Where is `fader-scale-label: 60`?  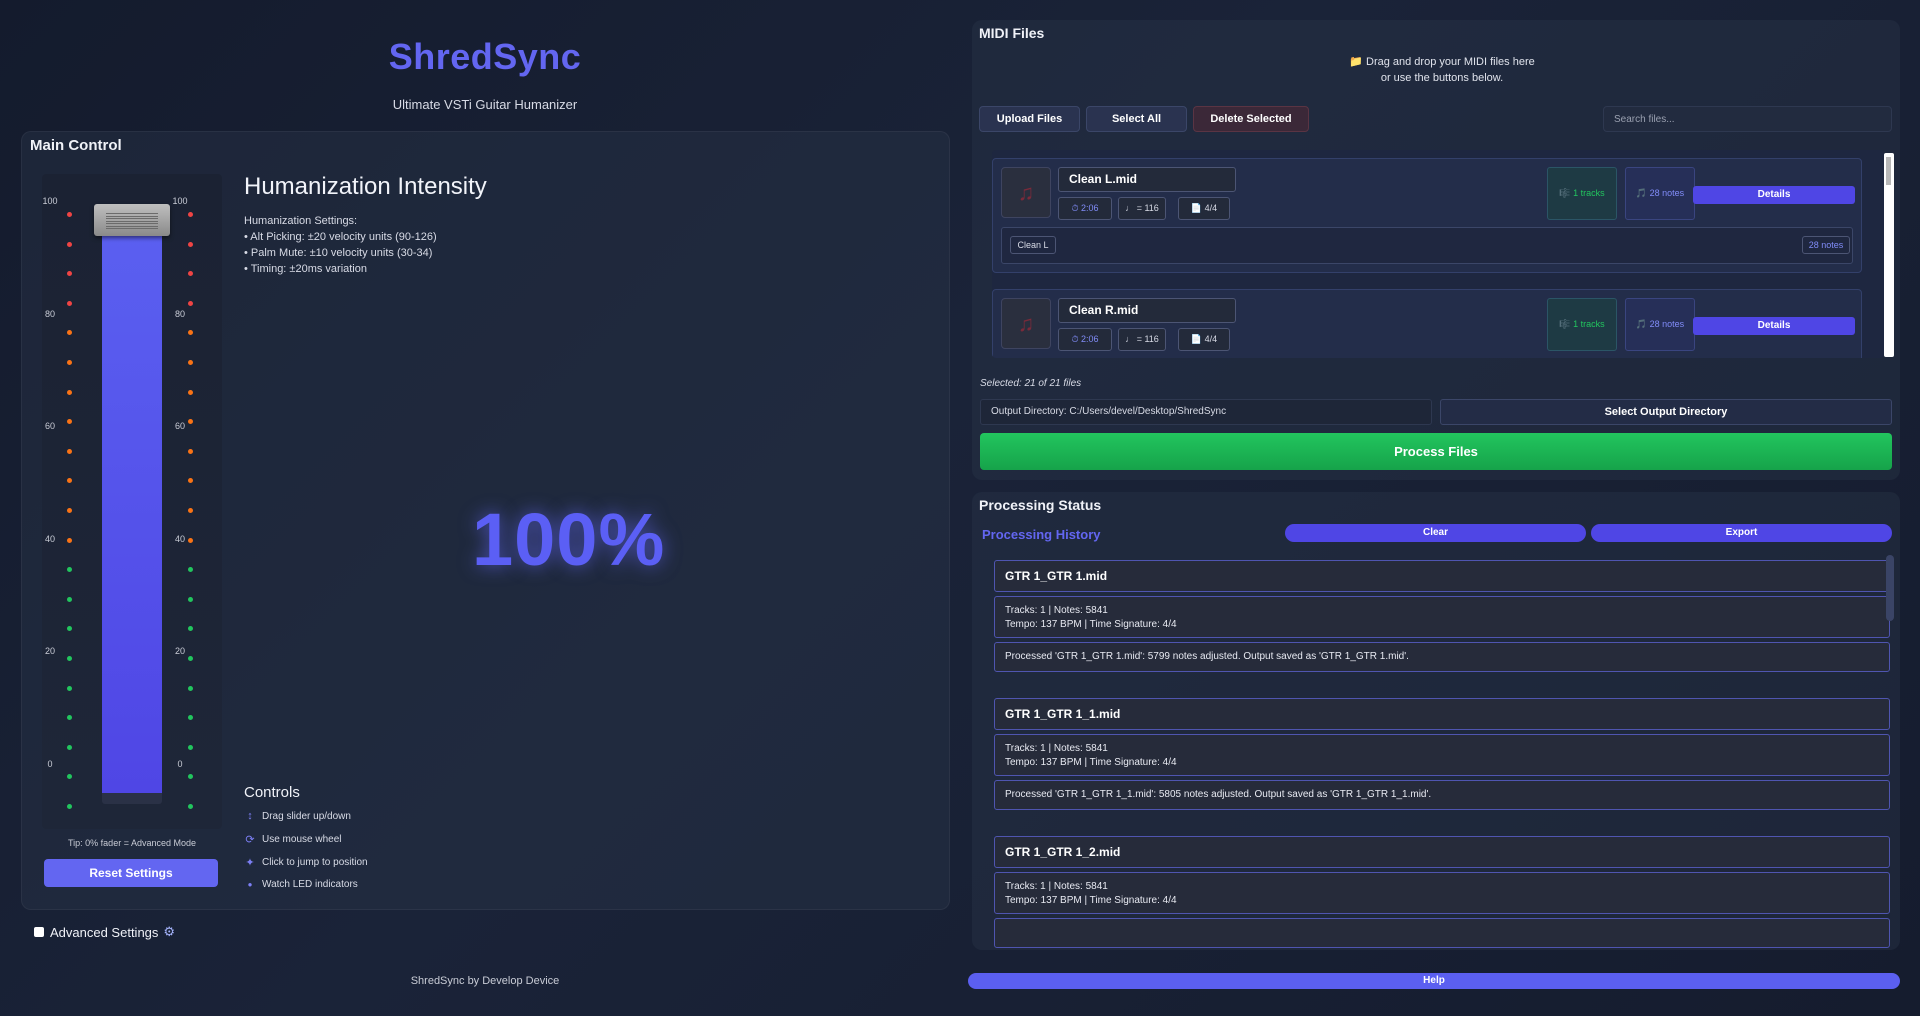
fader-scale-label: 60 is located at coordinates (49, 426).